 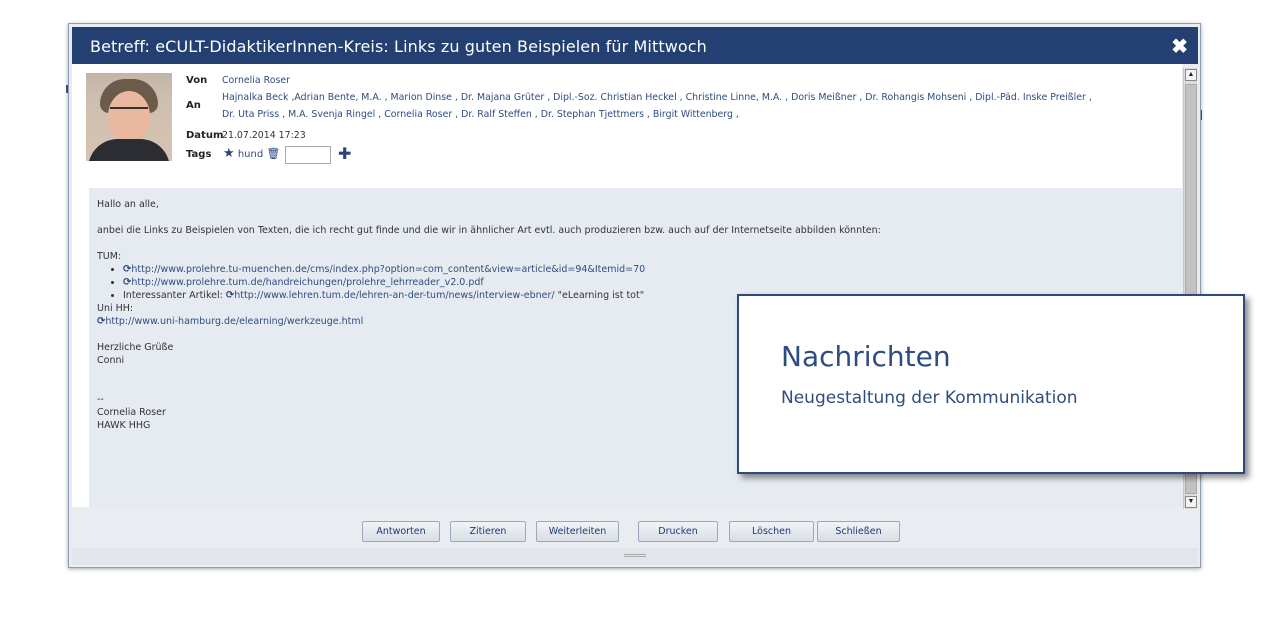 I want to click on tum-label: TUM:, so click(x=109, y=256).